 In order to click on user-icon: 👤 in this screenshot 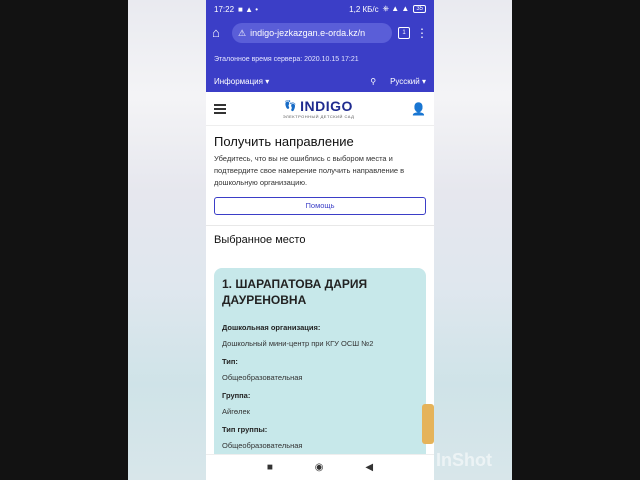, I will do `click(418, 109)`.